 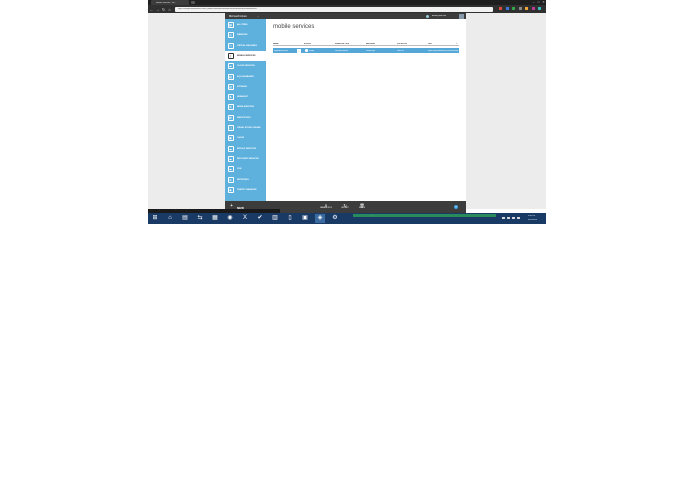 What do you see at coordinates (230, 86) in the screenshot?
I see `sidebar-item-icon: ▥` at bounding box center [230, 86].